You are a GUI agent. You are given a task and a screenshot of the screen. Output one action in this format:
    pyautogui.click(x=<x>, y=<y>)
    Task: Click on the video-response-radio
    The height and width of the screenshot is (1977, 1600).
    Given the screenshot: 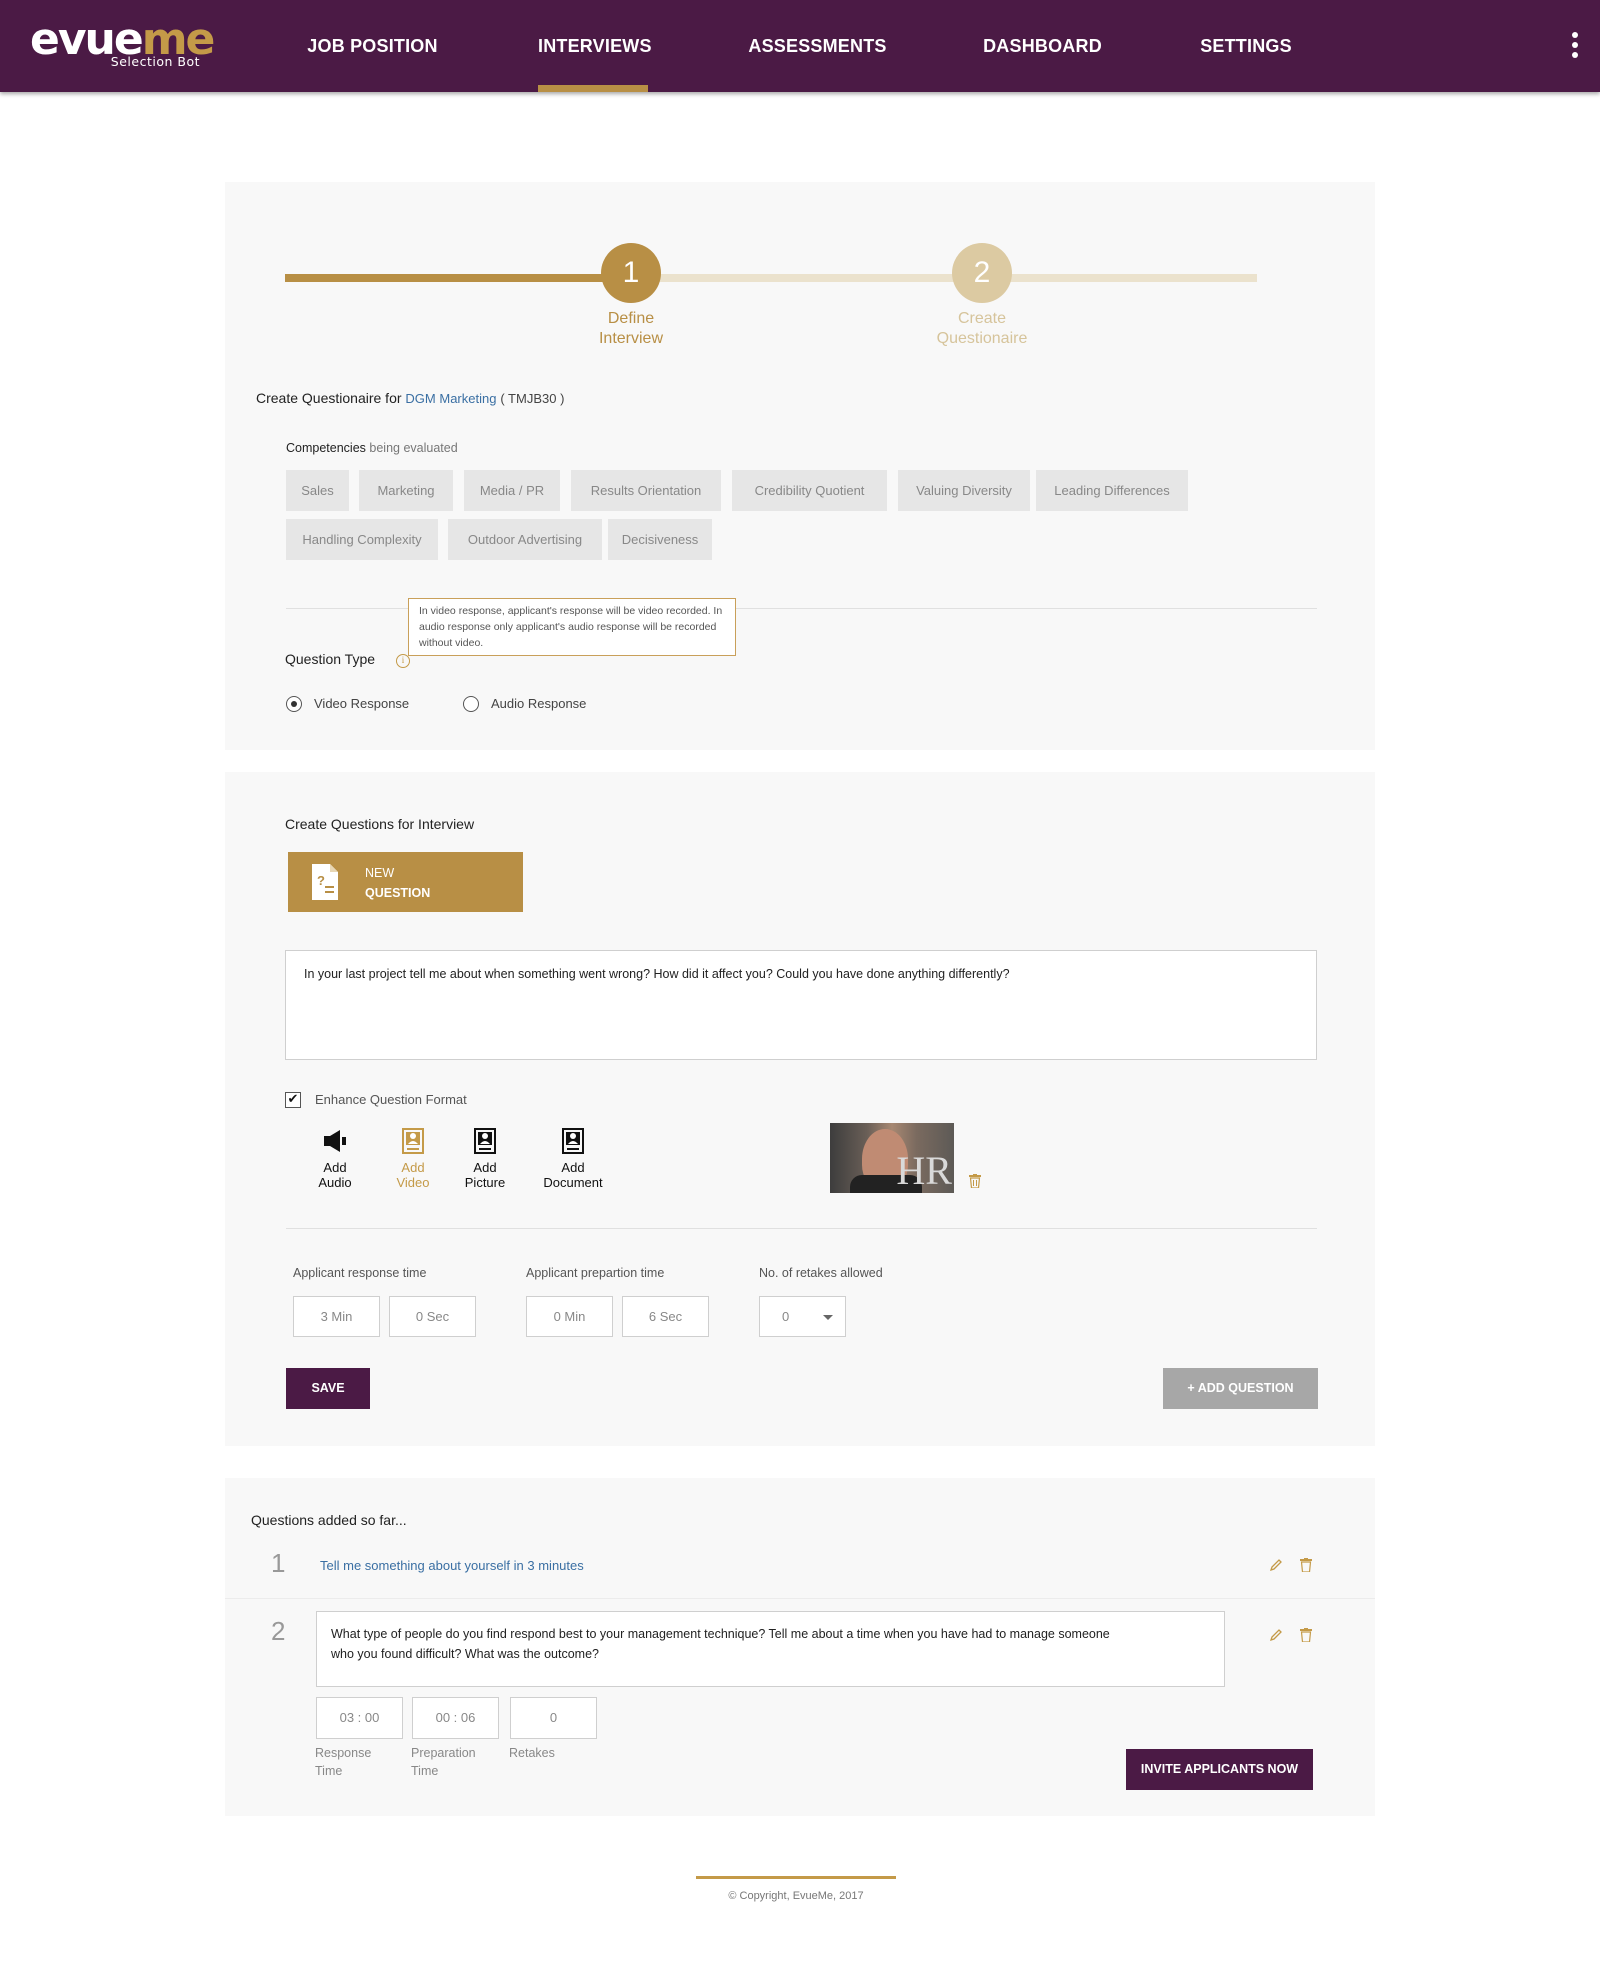 What is the action you would take?
    pyautogui.click(x=294, y=704)
    